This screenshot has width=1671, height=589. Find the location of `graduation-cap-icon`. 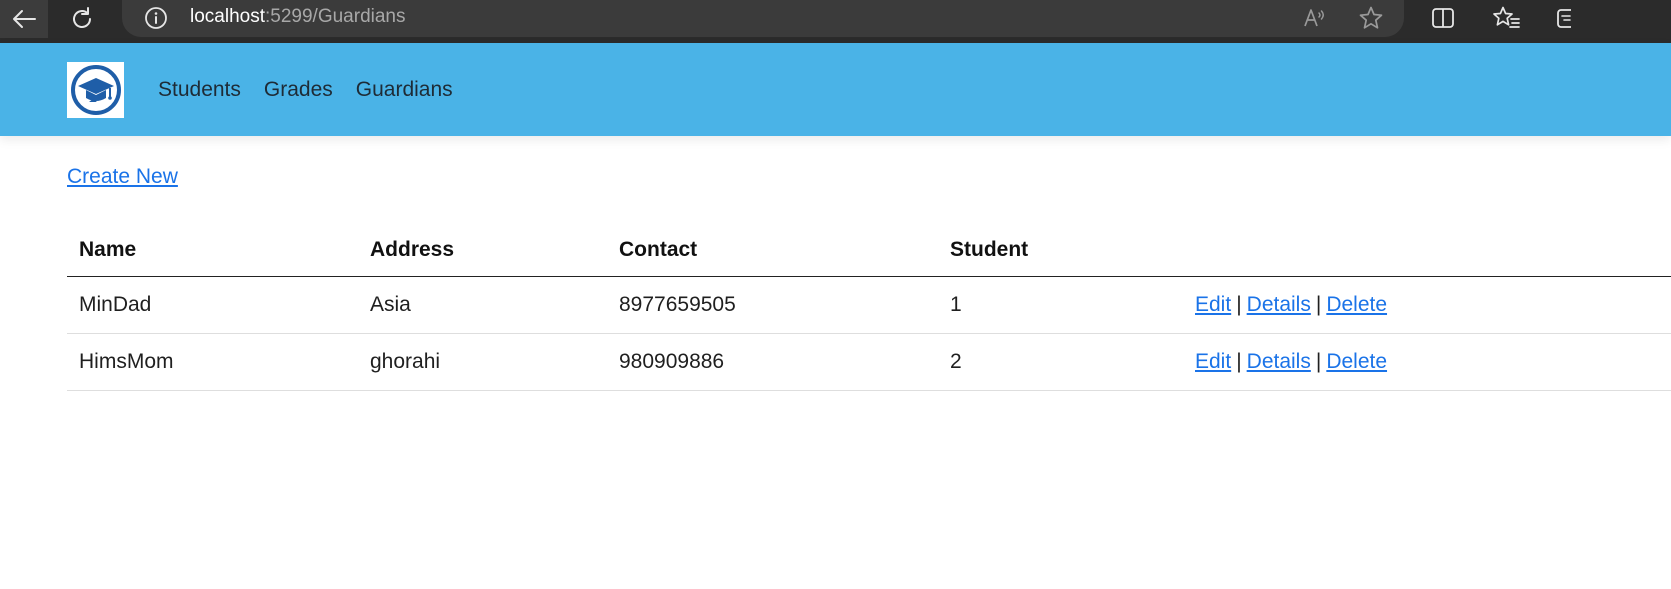

graduation-cap-icon is located at coordinates (95, 90).